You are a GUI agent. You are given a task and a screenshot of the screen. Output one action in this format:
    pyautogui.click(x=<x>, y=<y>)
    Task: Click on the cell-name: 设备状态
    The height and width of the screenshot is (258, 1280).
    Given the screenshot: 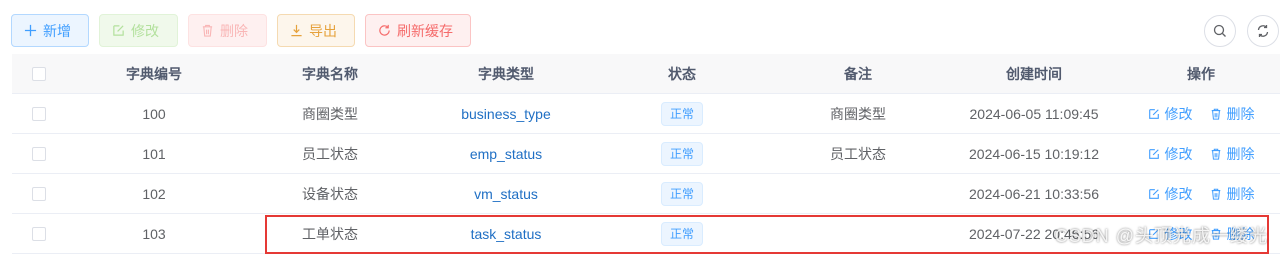 What is the action you would take?
    pyautogui.click(x=330, y=194)
    